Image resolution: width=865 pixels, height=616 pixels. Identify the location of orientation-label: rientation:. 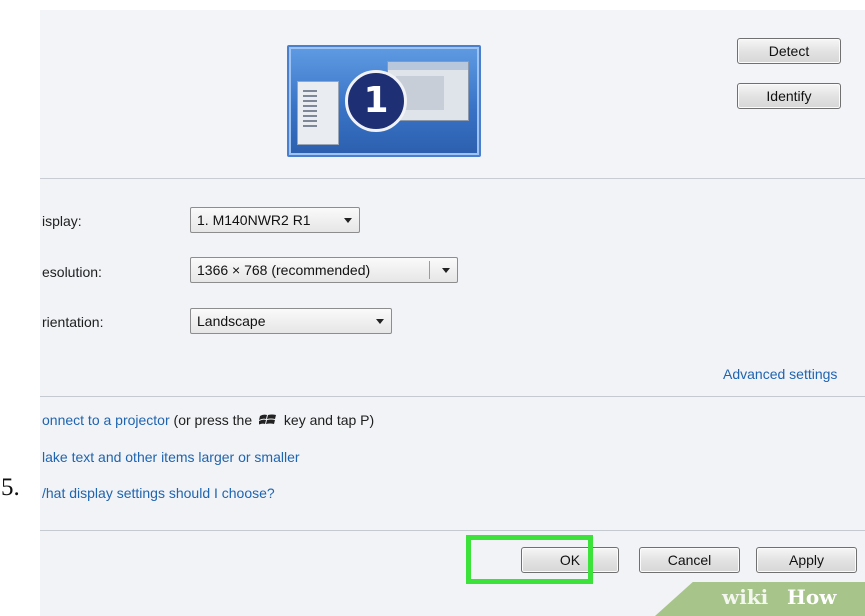
(73, 322).